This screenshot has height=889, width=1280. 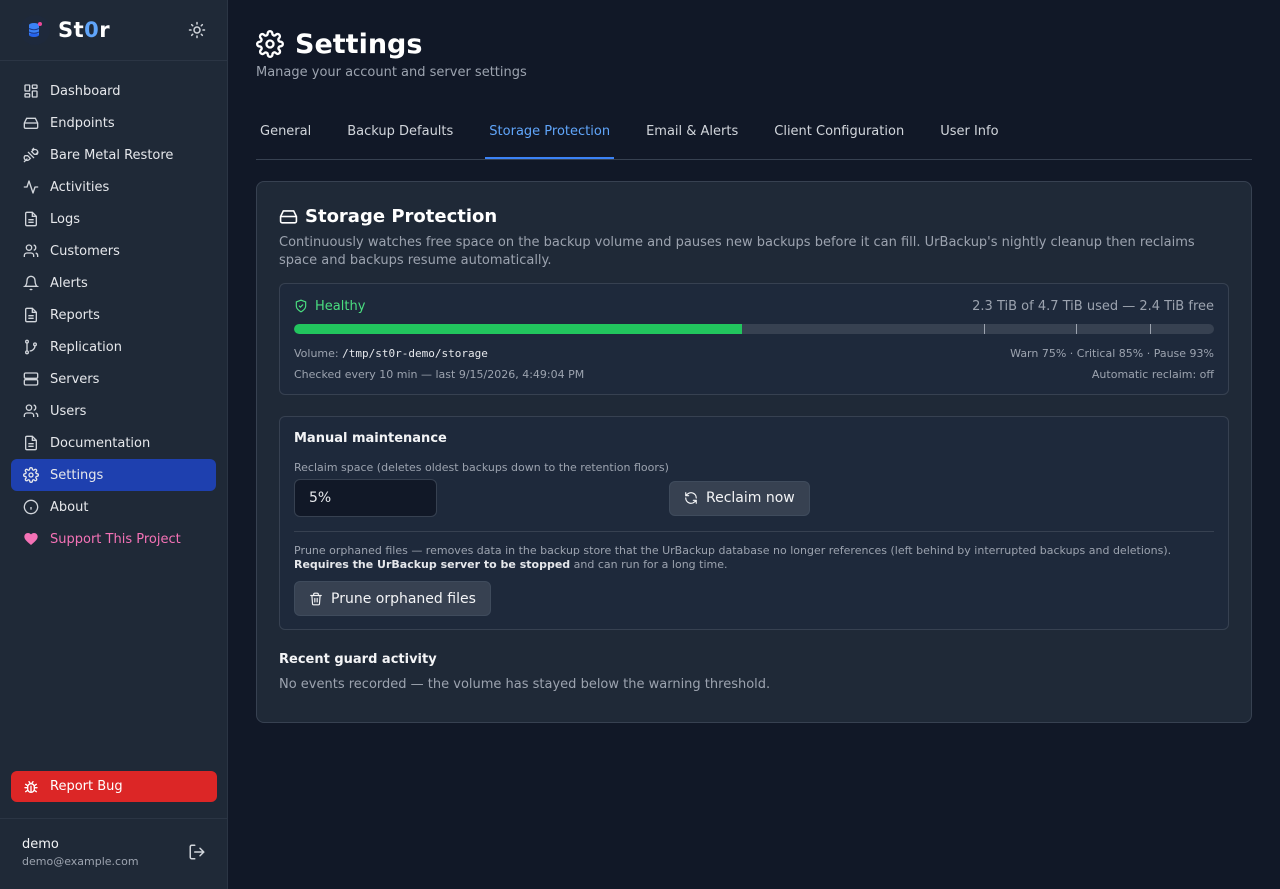 I want to click on prune-orphaned-files-button: Prune orphaned files, so click(x=392, y=598).